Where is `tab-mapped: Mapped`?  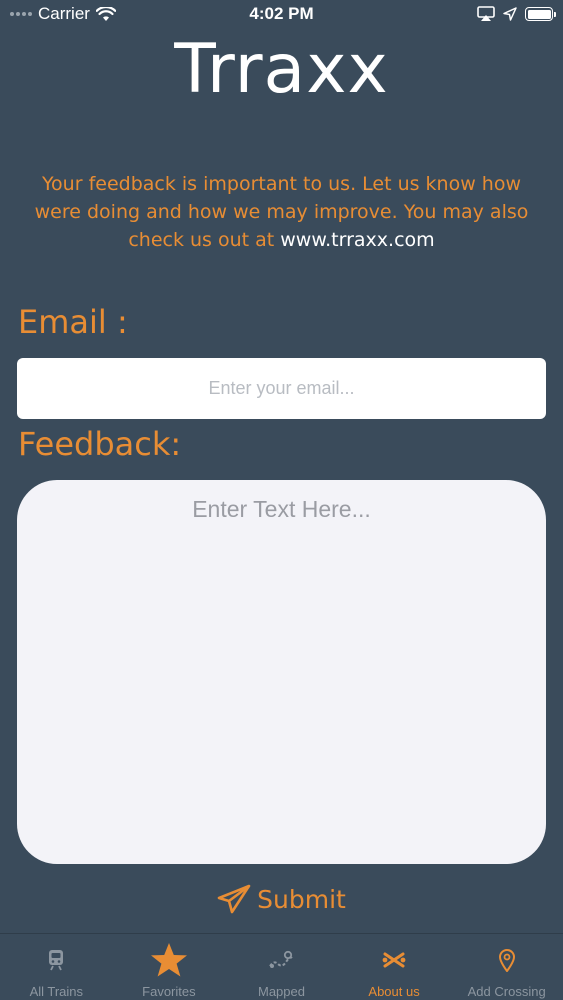
tab-mapped: Mapped is located at coordinates (281, 967).